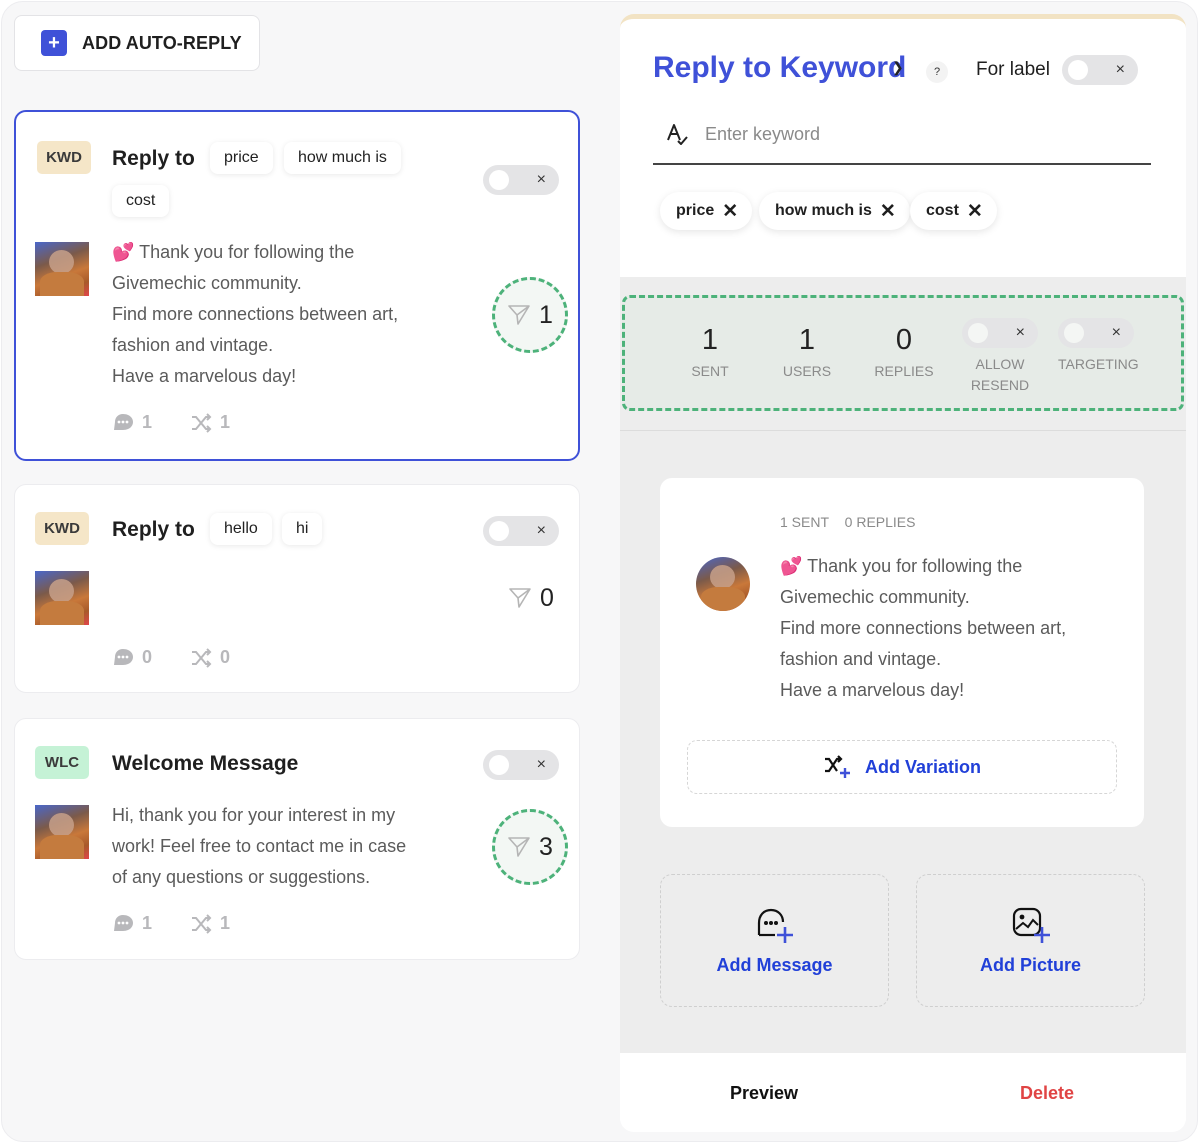  Describe the element at coordinates (937, 72) in the screenshot. I see `help-icon: ?` at that location.